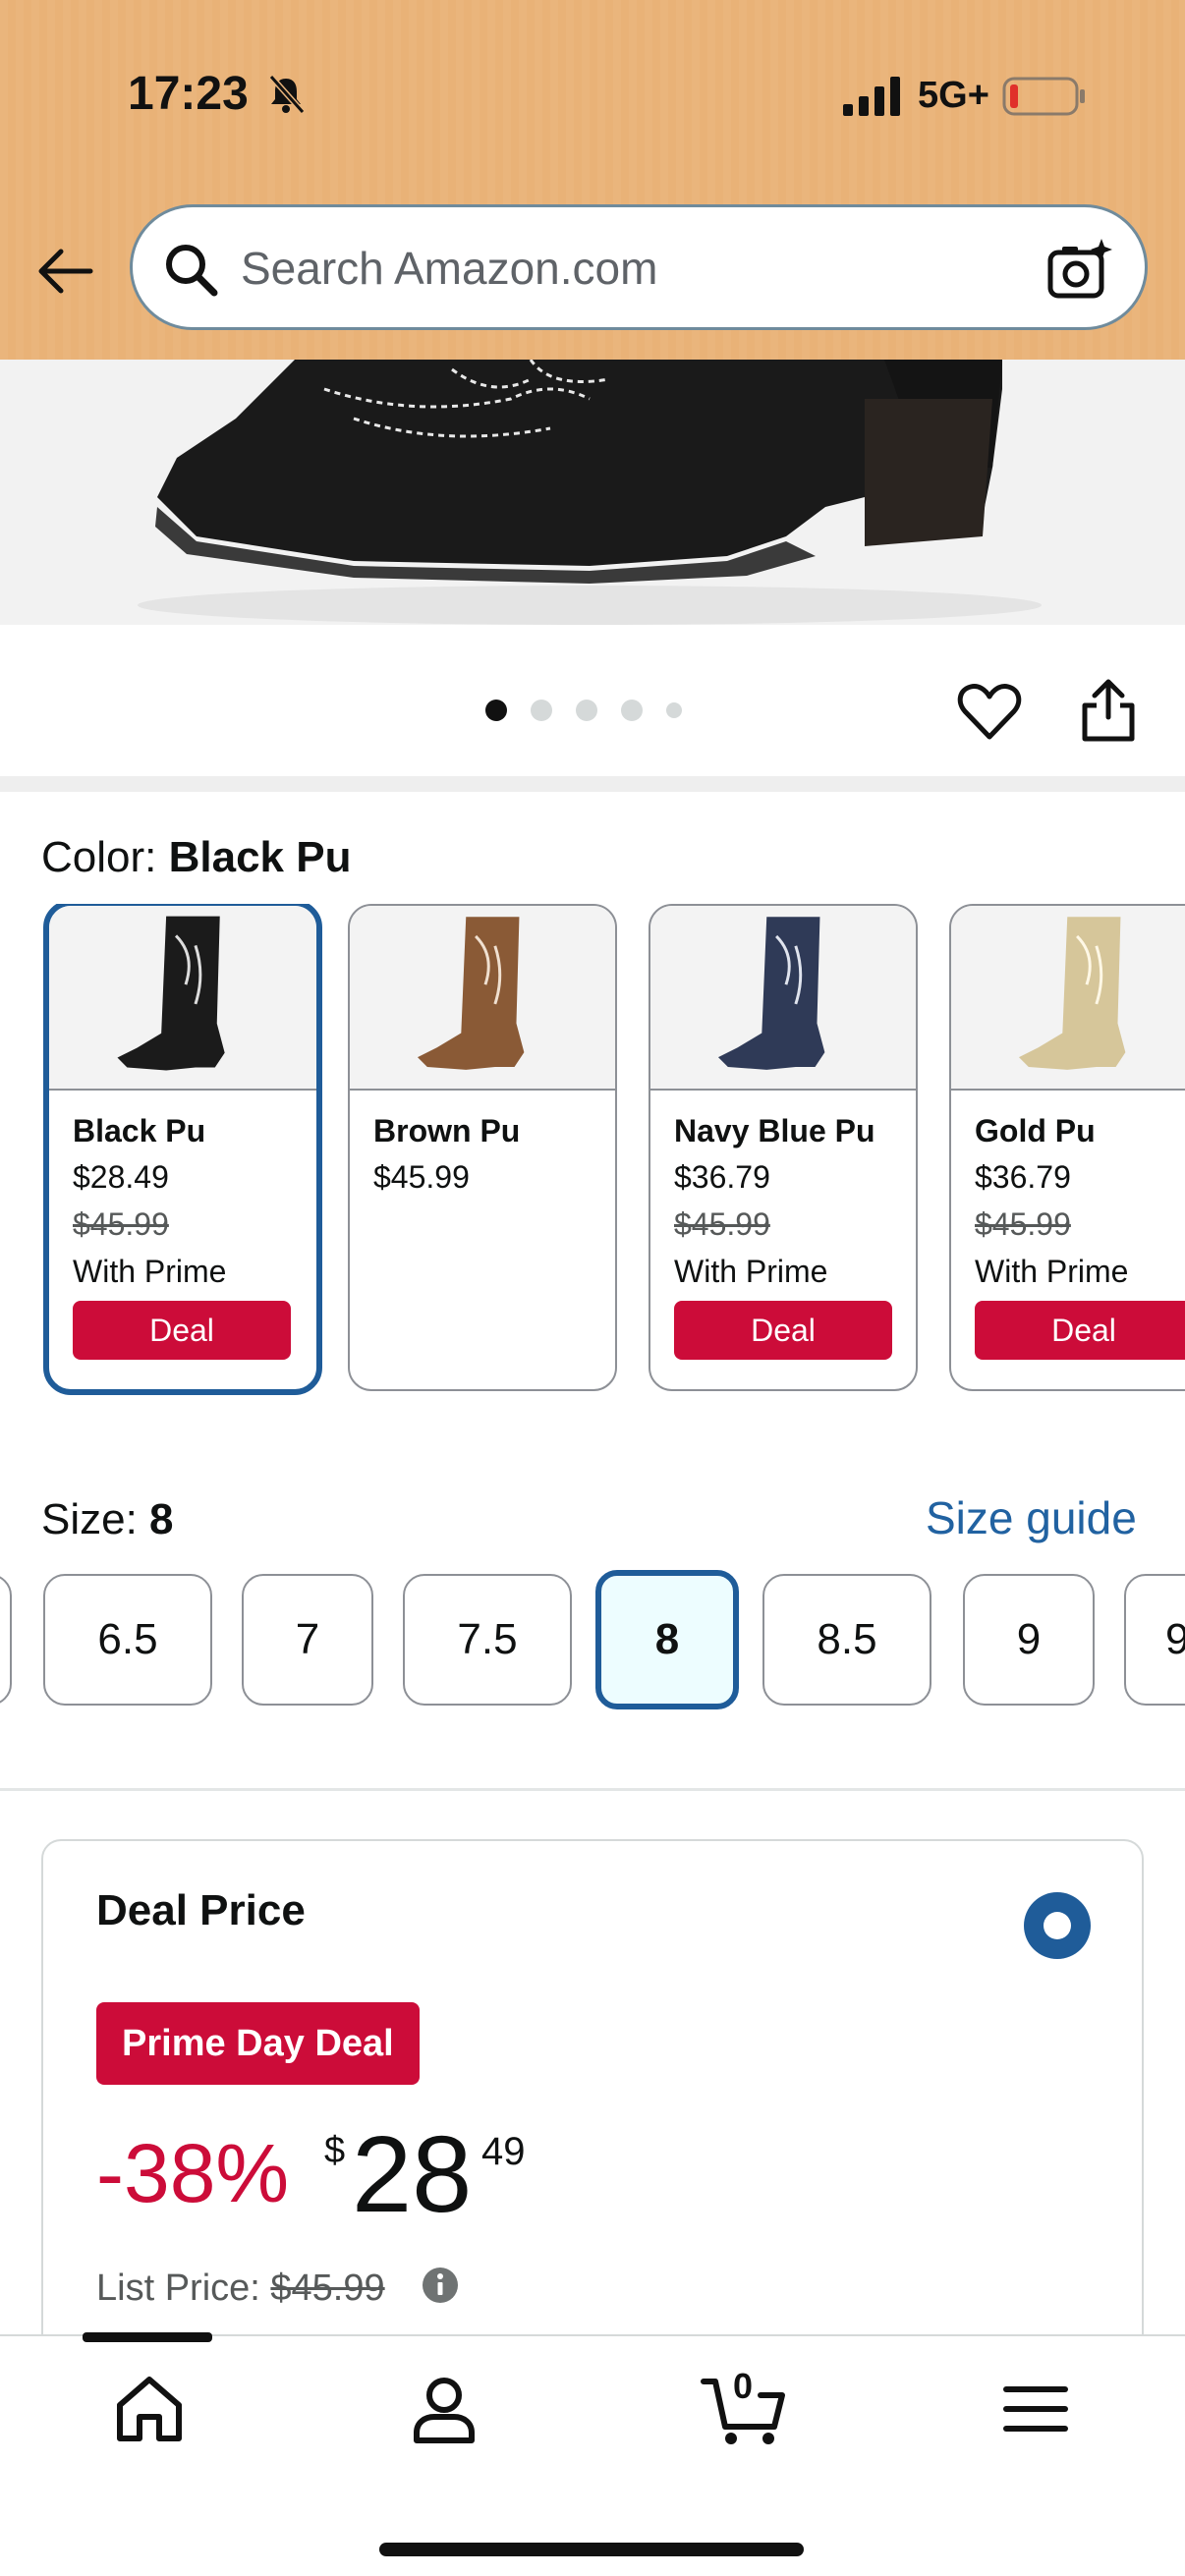 This screenshot has height=2576, width=1185. I want to click on boot-thumbnail-brown, so click(471, 993).